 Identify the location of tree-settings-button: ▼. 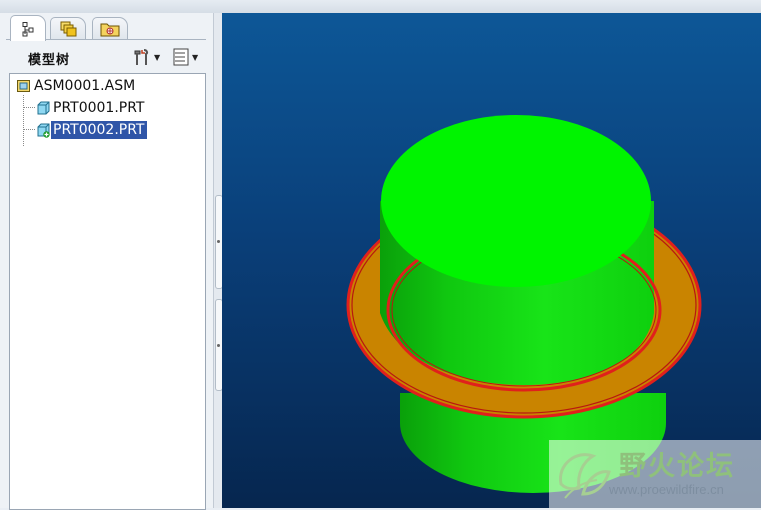
(146, 57).